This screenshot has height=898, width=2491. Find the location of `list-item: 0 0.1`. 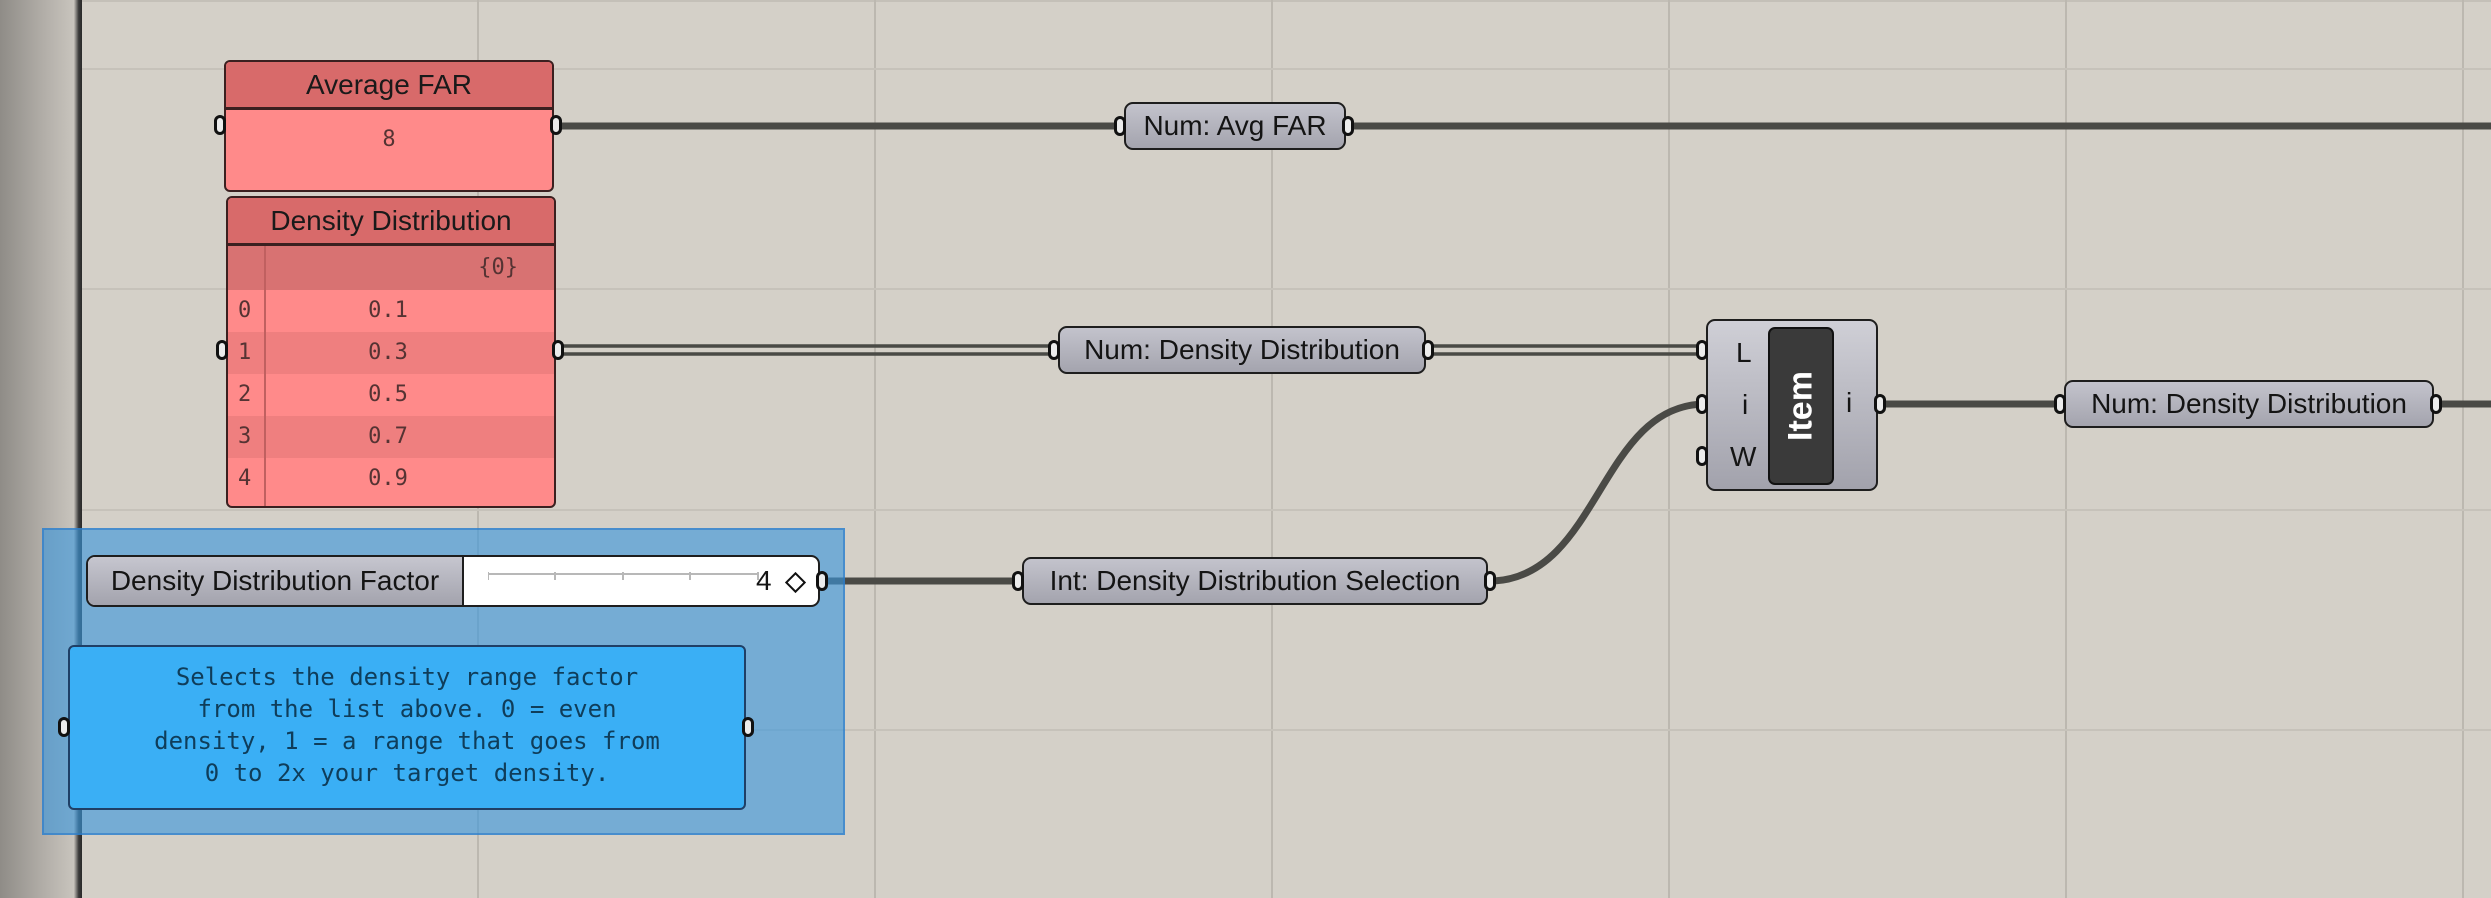

list-item: 0 0.1 is located at coordinates (391, 311).